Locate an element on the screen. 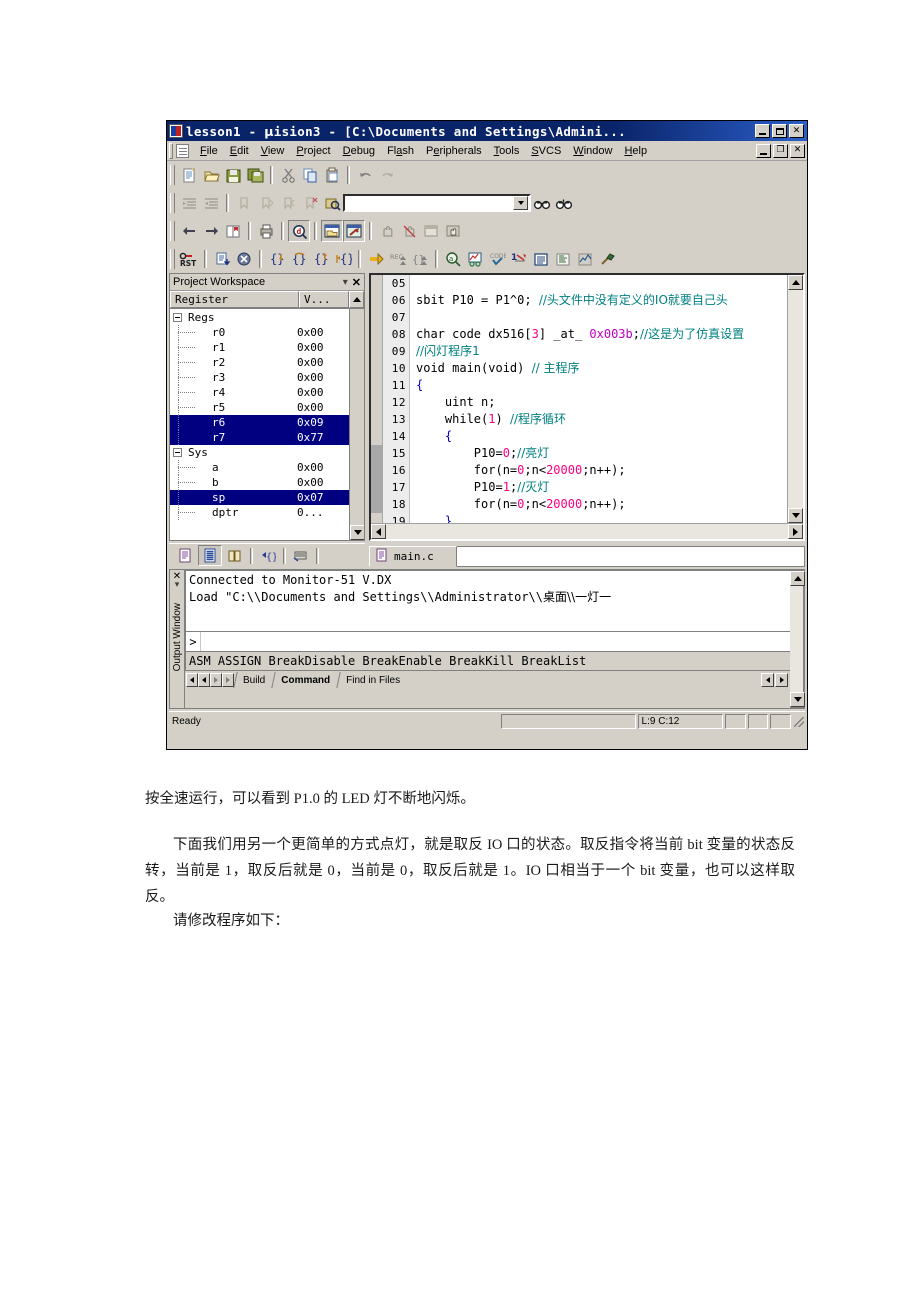 The height and width of the screenshot is (1302, 920). reset-icon: RST is located at coordinates (189, 259).